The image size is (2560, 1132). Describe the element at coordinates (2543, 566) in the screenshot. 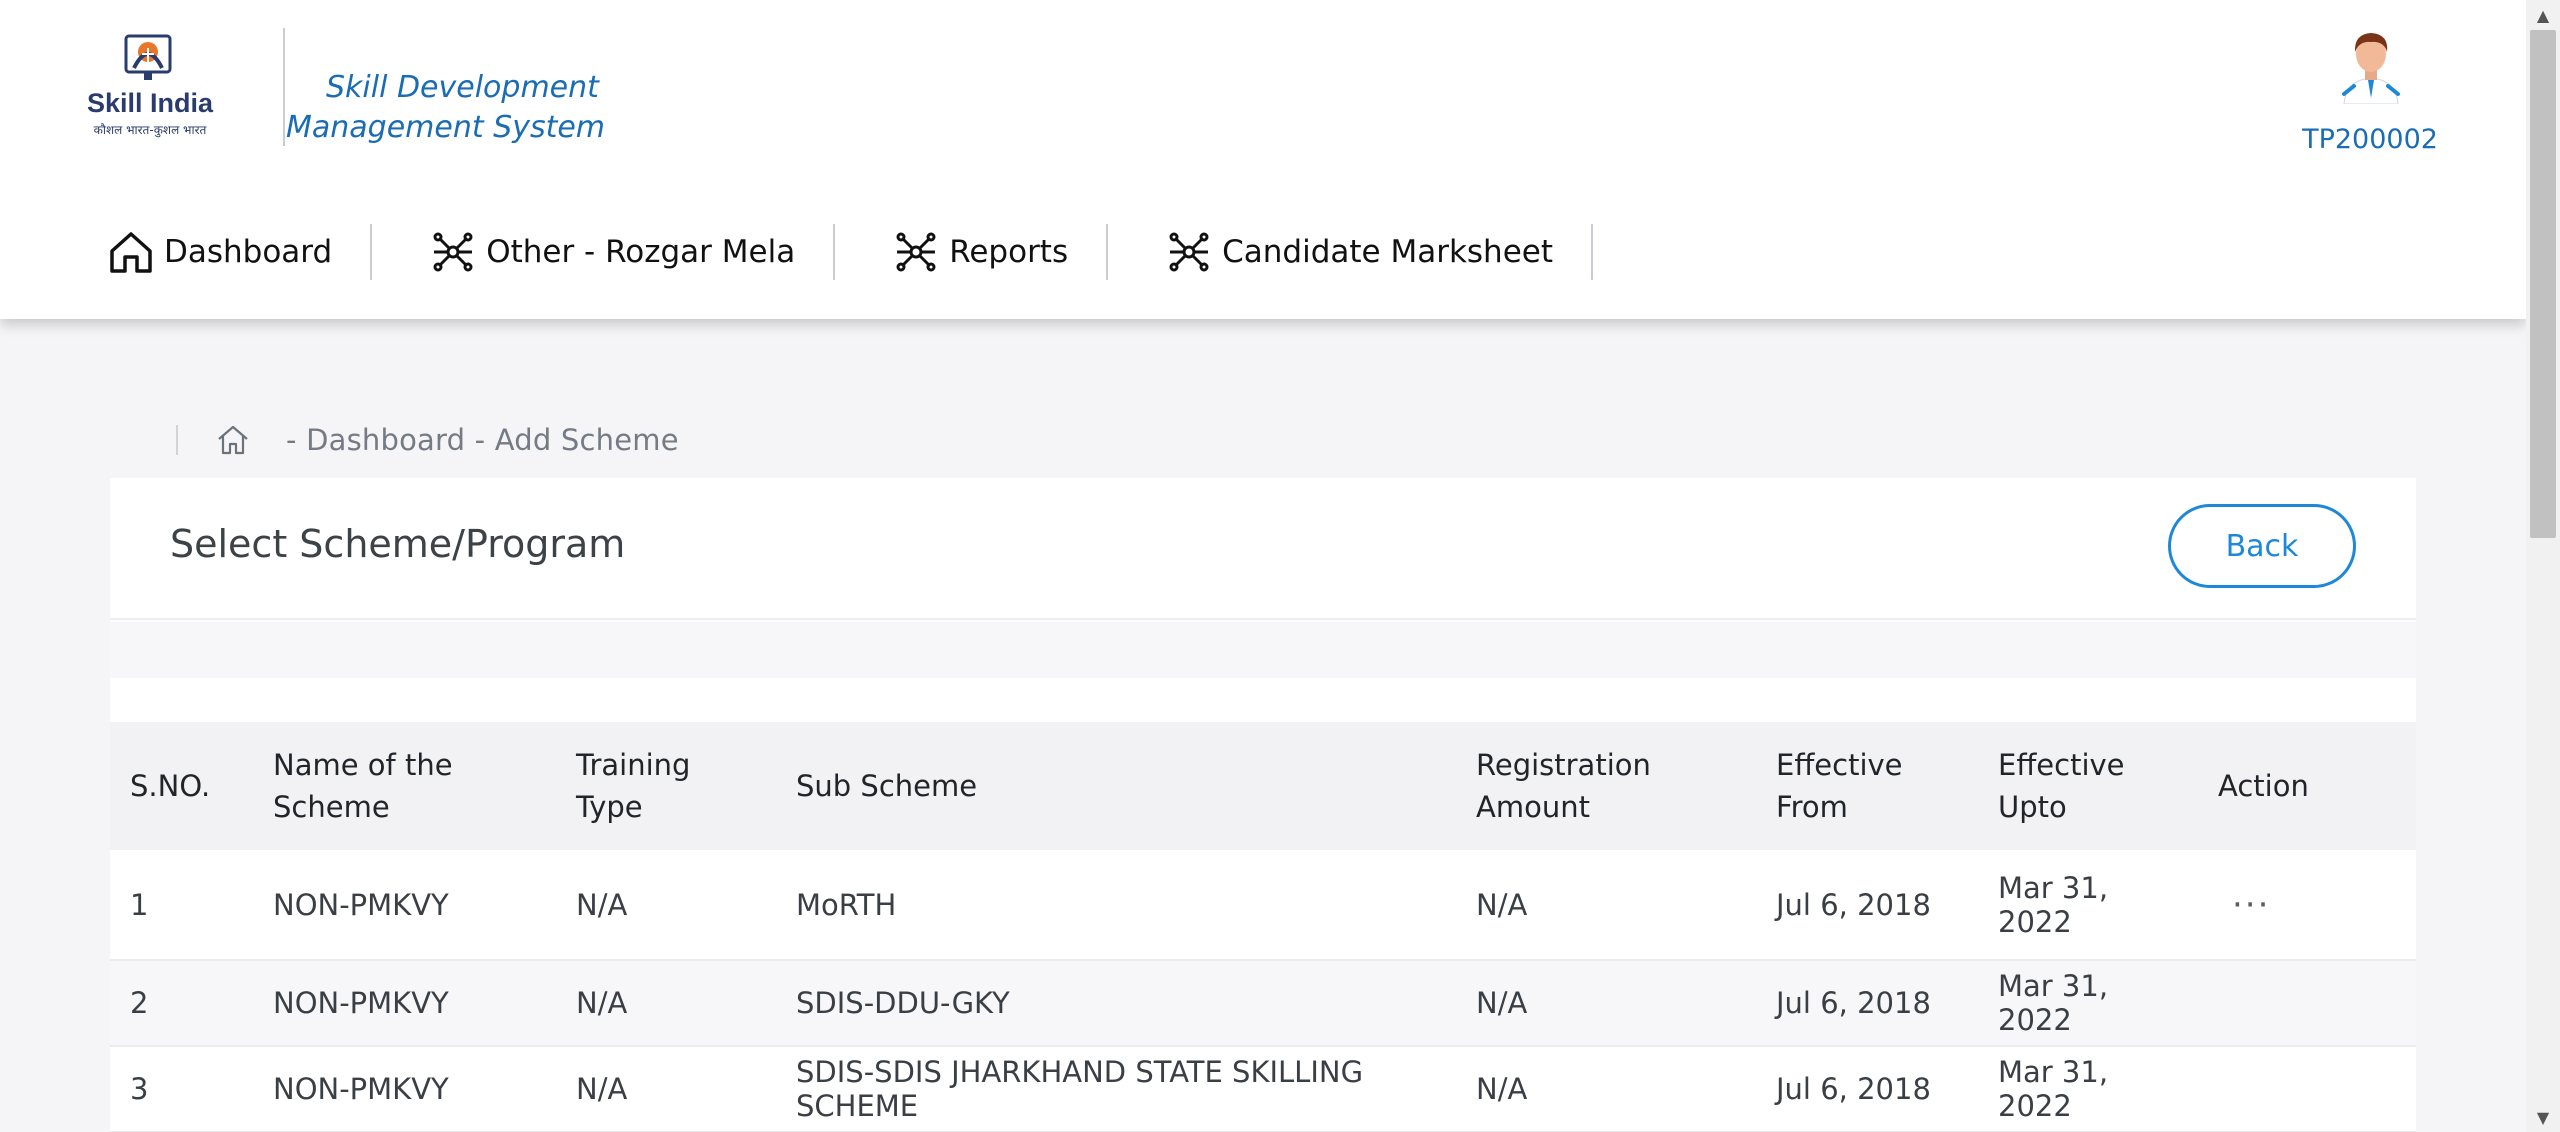

I see `vertical-scrollbar: ▲ ▼` at that location.